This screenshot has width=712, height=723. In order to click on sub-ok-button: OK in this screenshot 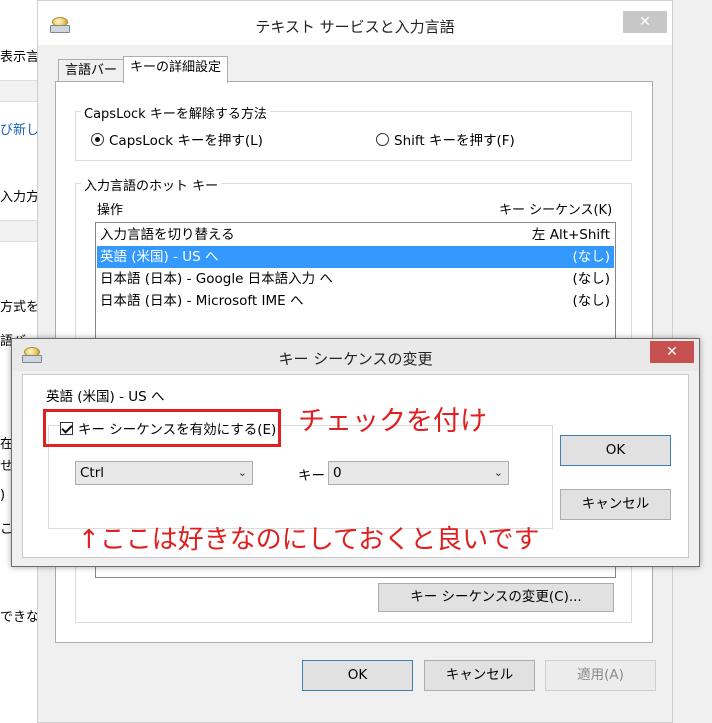, I will do `click(615, 450)`.